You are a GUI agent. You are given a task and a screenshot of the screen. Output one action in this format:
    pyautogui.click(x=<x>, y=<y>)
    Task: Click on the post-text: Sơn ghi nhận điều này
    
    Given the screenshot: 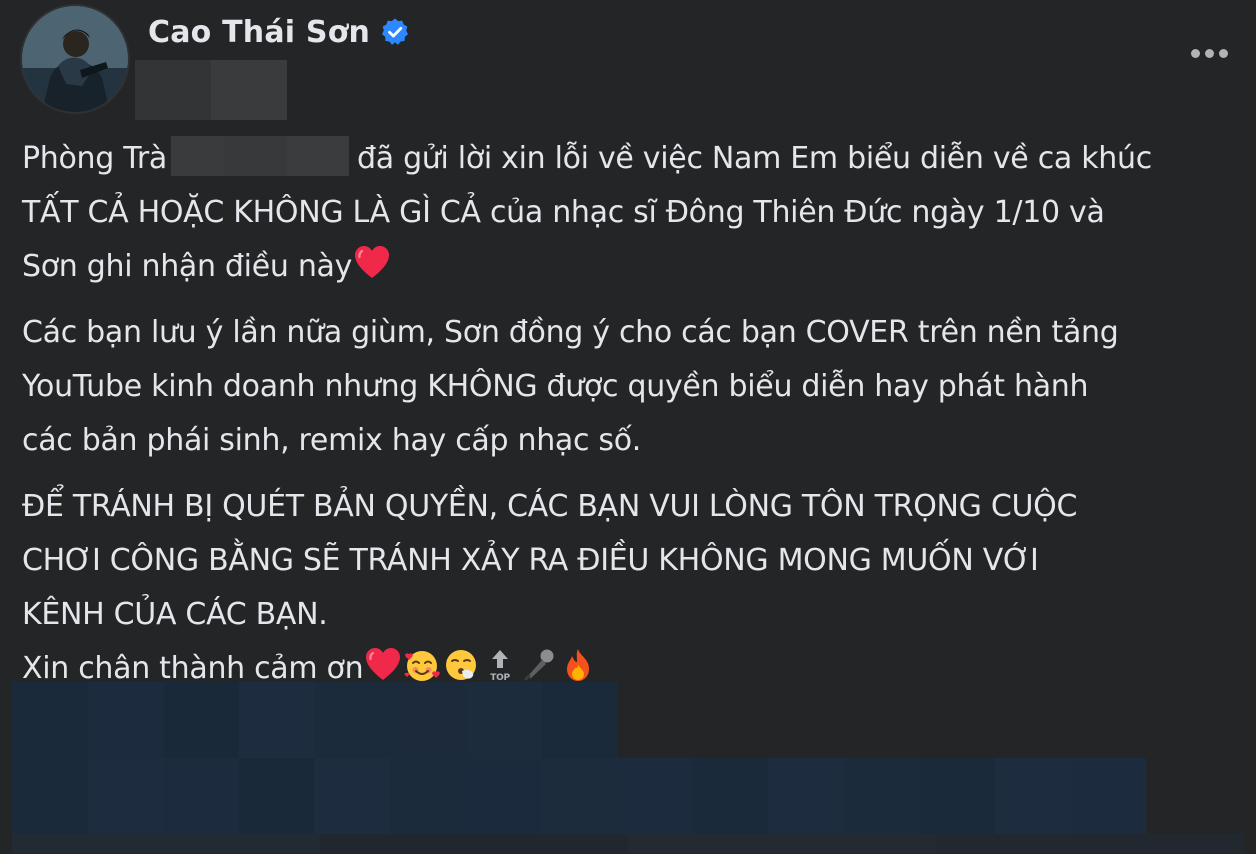 What is the action you would take?
    pyautogui.click(x=187, y=266)
    